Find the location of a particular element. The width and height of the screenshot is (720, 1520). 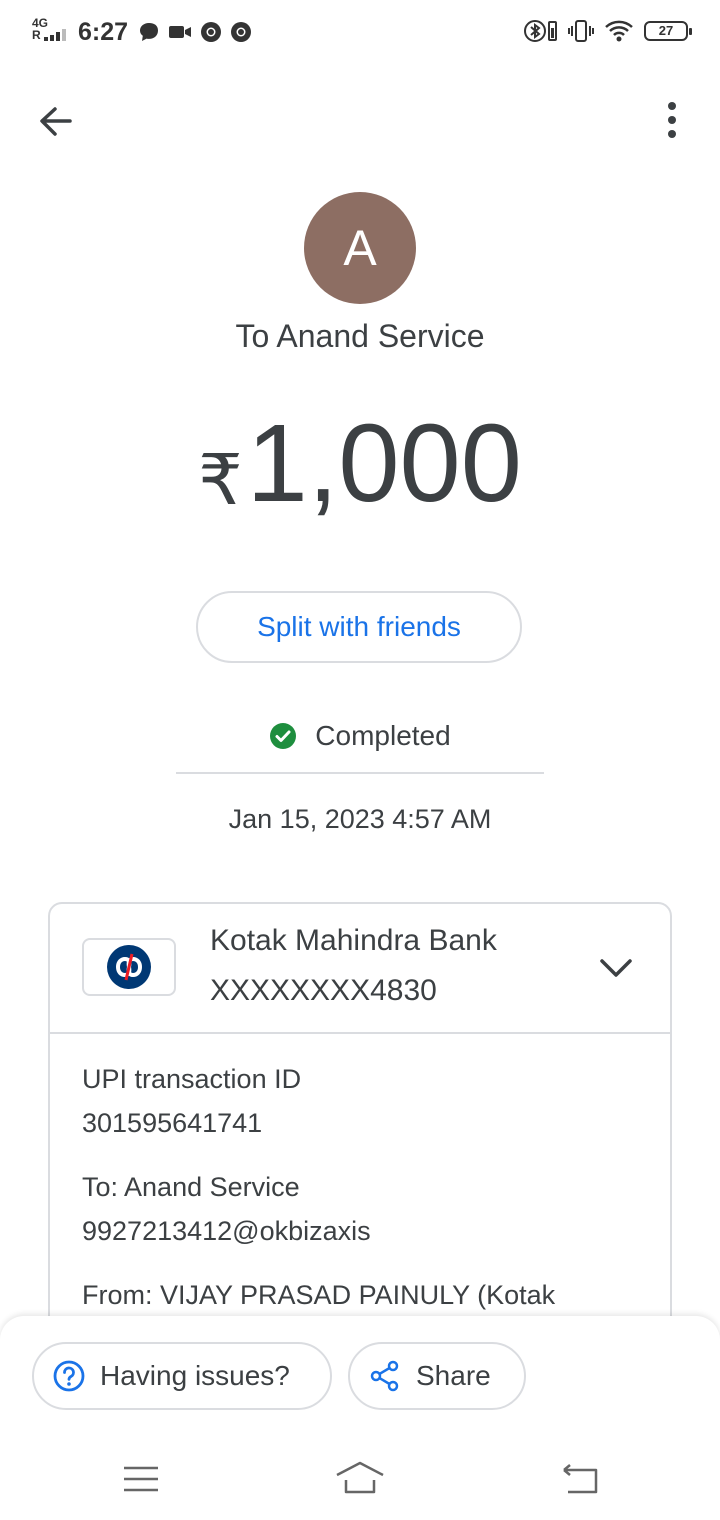

bluetooth-icon is located at coordinates (540, 31).